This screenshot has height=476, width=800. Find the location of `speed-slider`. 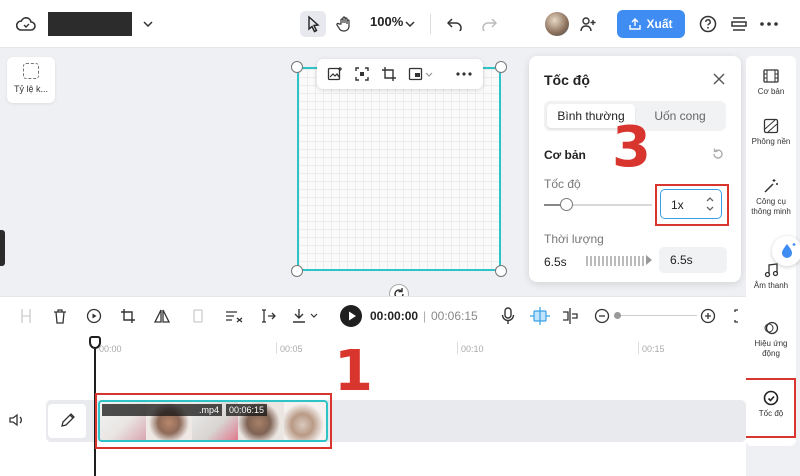

speed-slider is located at coordinates (598, 204).